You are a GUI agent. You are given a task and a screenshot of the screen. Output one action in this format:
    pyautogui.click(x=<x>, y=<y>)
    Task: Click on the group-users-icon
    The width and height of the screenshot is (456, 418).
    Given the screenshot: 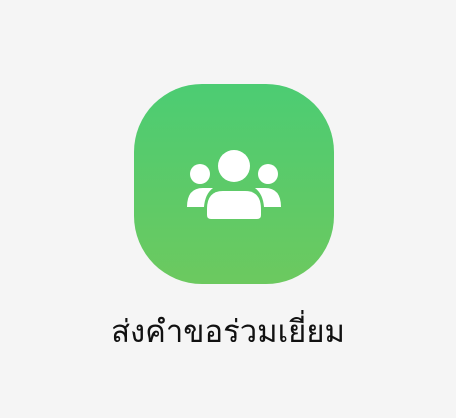 What is the action you would take?
    pyautogui.click(x=234, y=184)
    